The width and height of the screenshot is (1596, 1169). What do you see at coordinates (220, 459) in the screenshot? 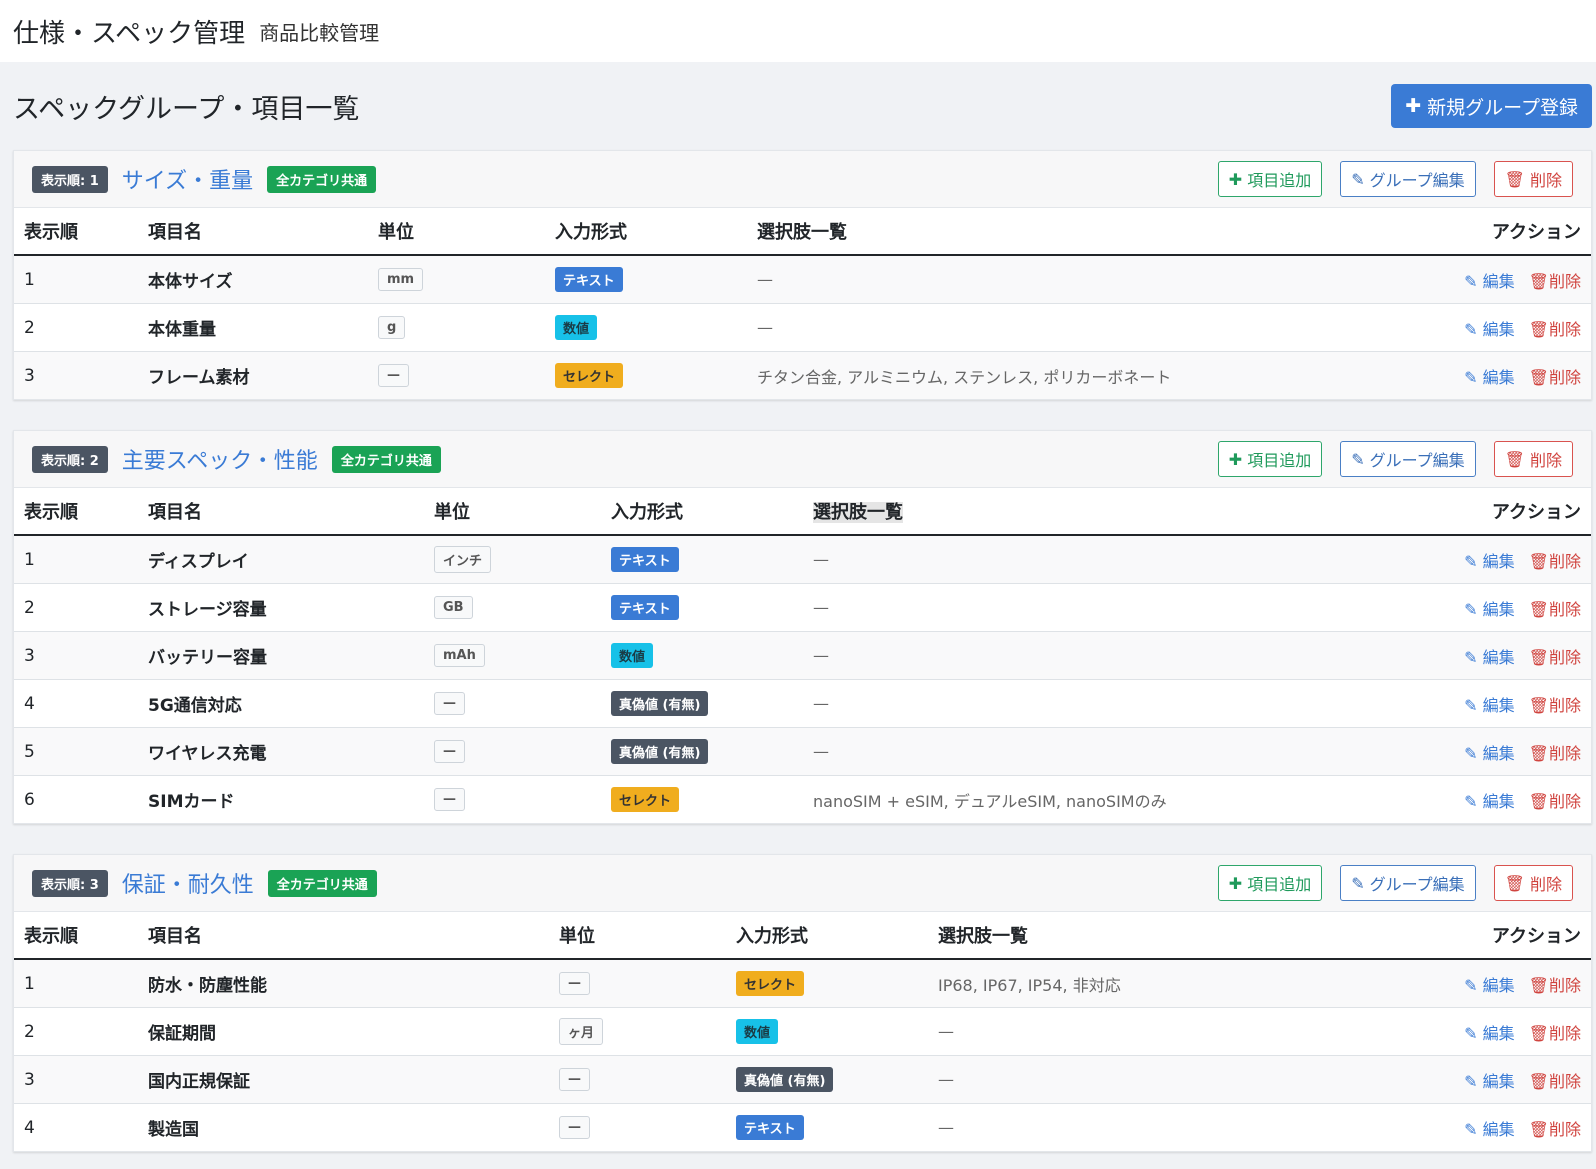
I see `group-title: 主要スペック・性能` at bounding box center [220, 459].